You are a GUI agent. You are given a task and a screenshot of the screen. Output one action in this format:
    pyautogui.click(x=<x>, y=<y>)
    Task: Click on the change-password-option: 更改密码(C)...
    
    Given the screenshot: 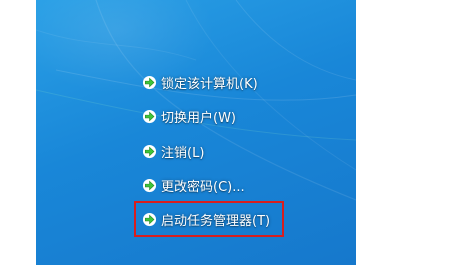 What is the action you would take?
    pyautogui.click(x=193, y=185)
    